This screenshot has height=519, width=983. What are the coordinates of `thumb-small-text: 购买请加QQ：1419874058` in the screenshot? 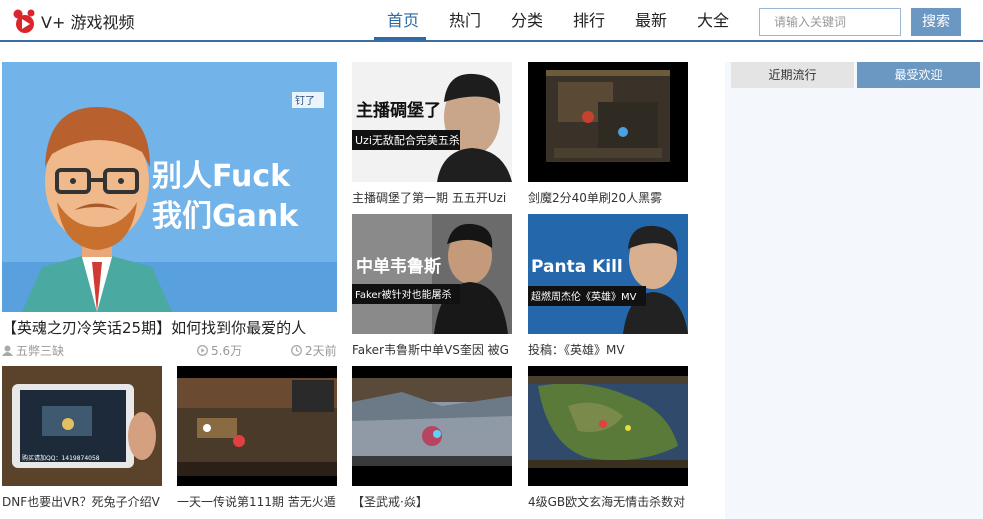 It's located at (61, 458).